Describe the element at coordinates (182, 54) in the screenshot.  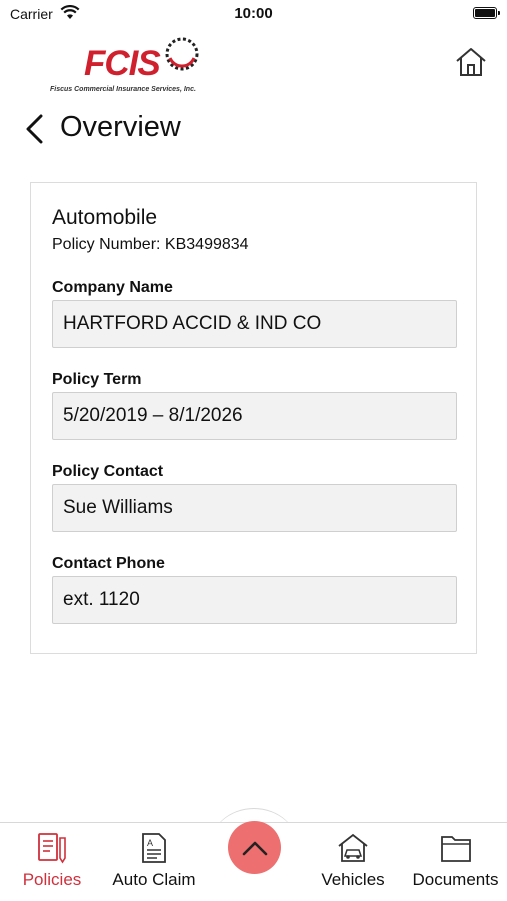
I see `gear-icon` at that location.